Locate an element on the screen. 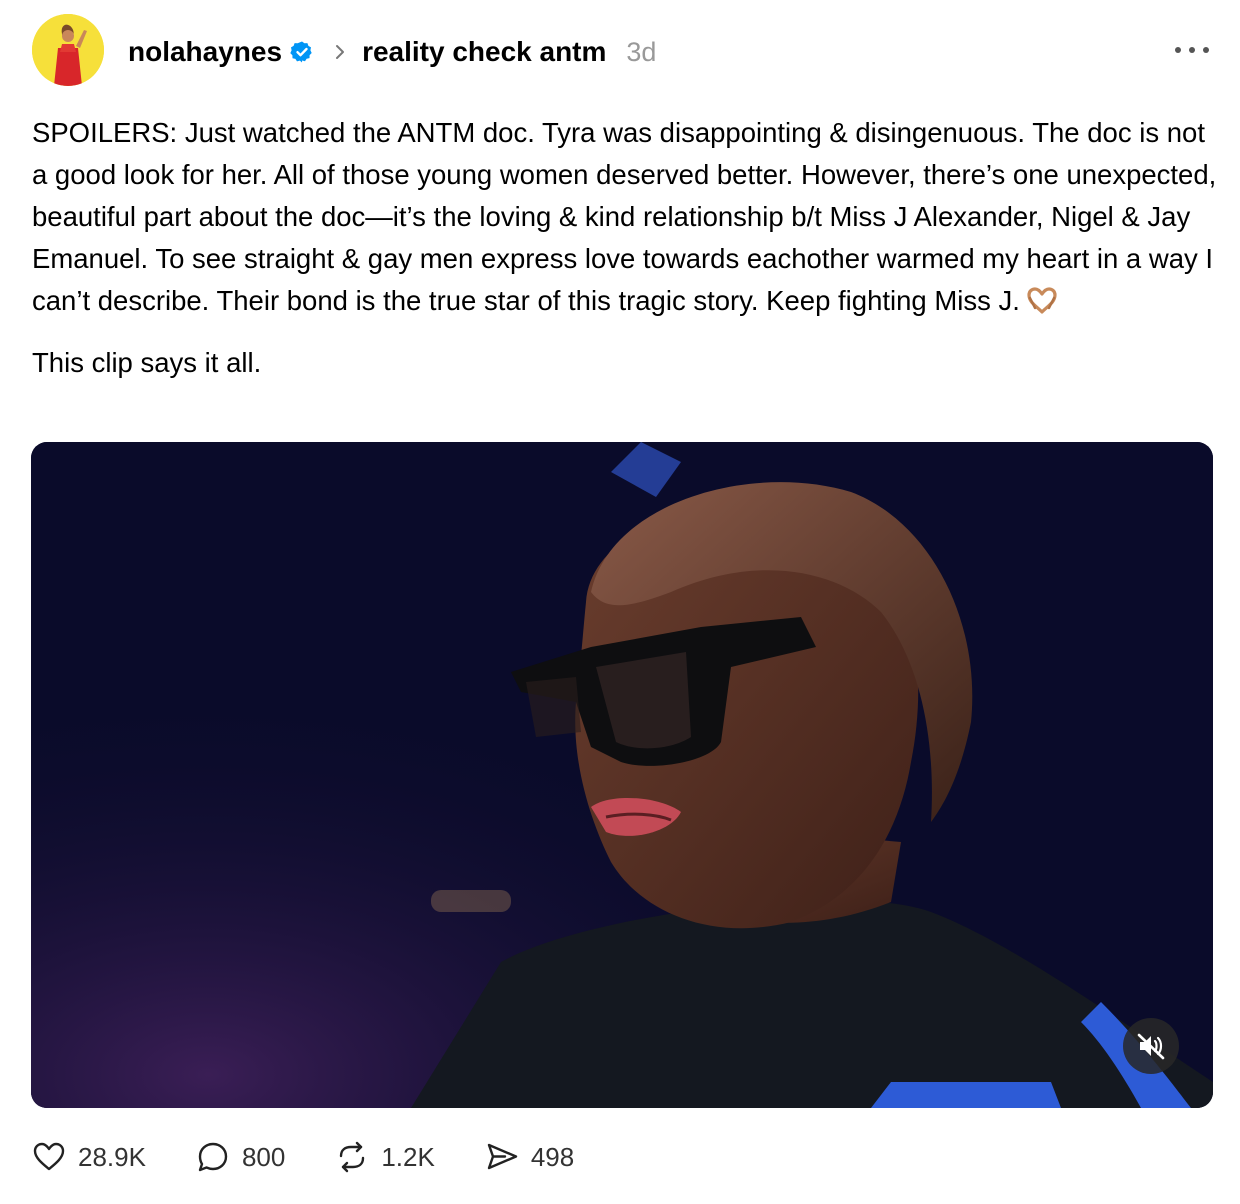  avatar is located at coordinates (68, 50).